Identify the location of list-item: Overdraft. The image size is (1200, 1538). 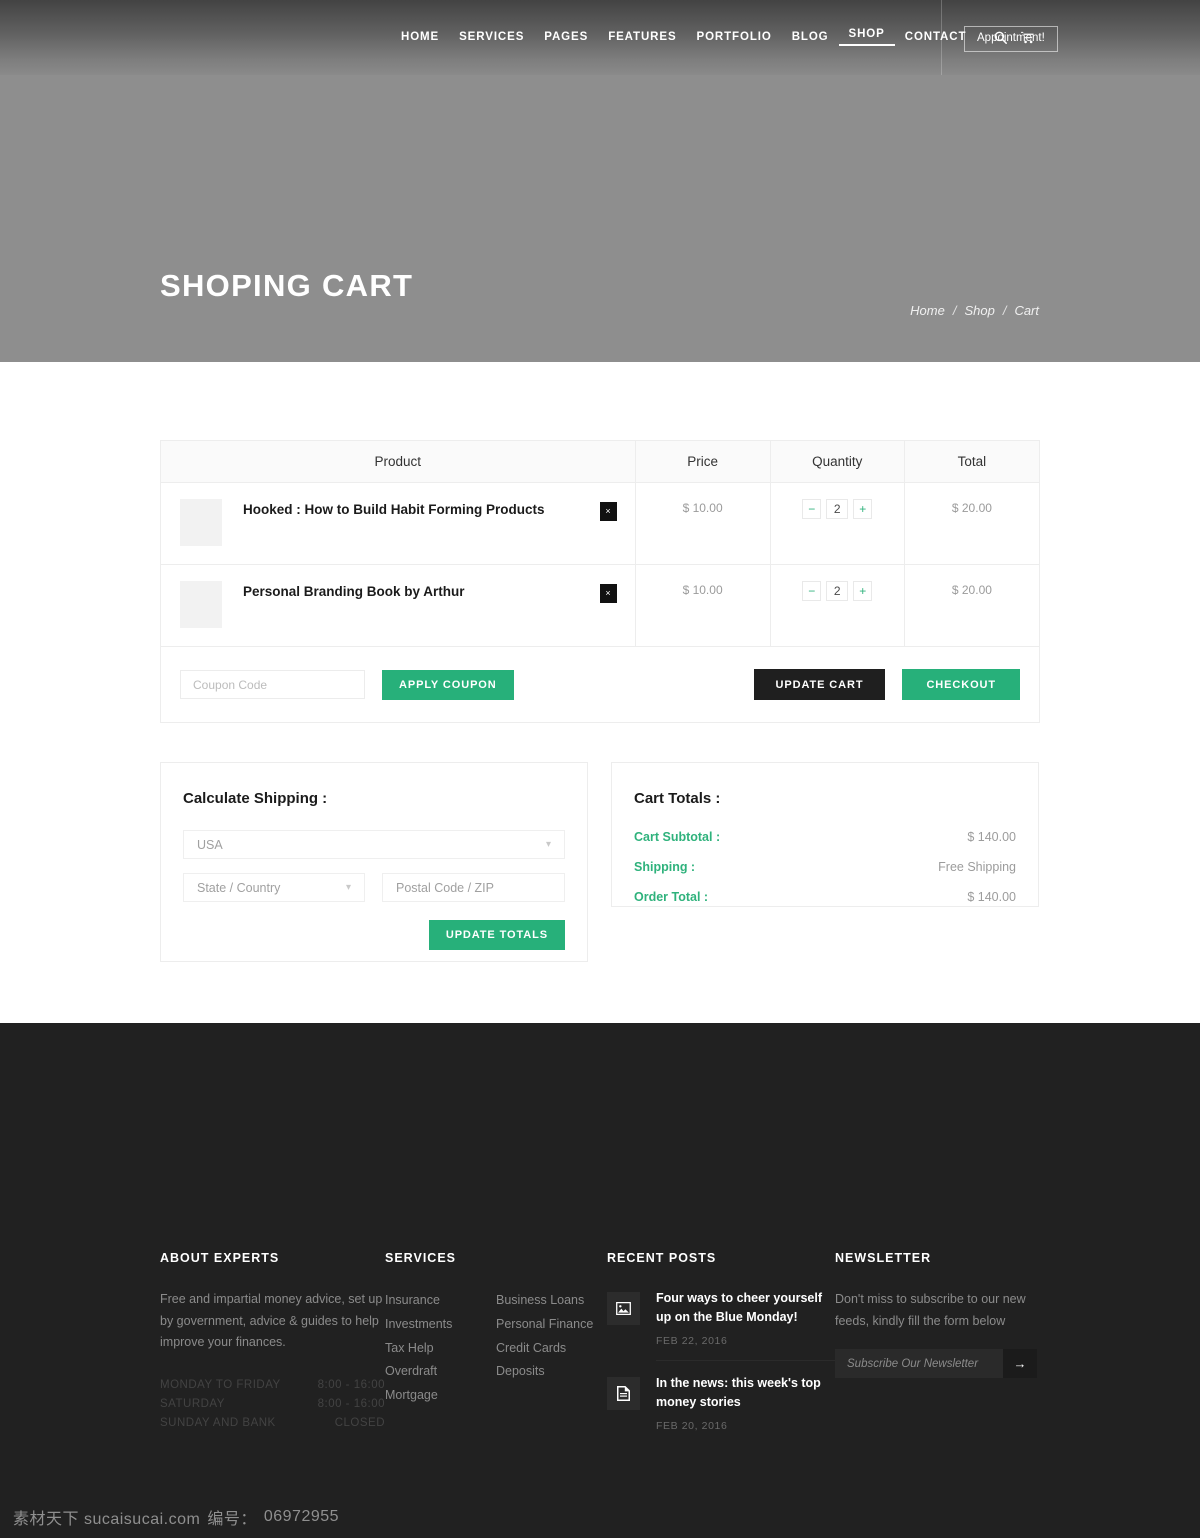
(440, 1372).